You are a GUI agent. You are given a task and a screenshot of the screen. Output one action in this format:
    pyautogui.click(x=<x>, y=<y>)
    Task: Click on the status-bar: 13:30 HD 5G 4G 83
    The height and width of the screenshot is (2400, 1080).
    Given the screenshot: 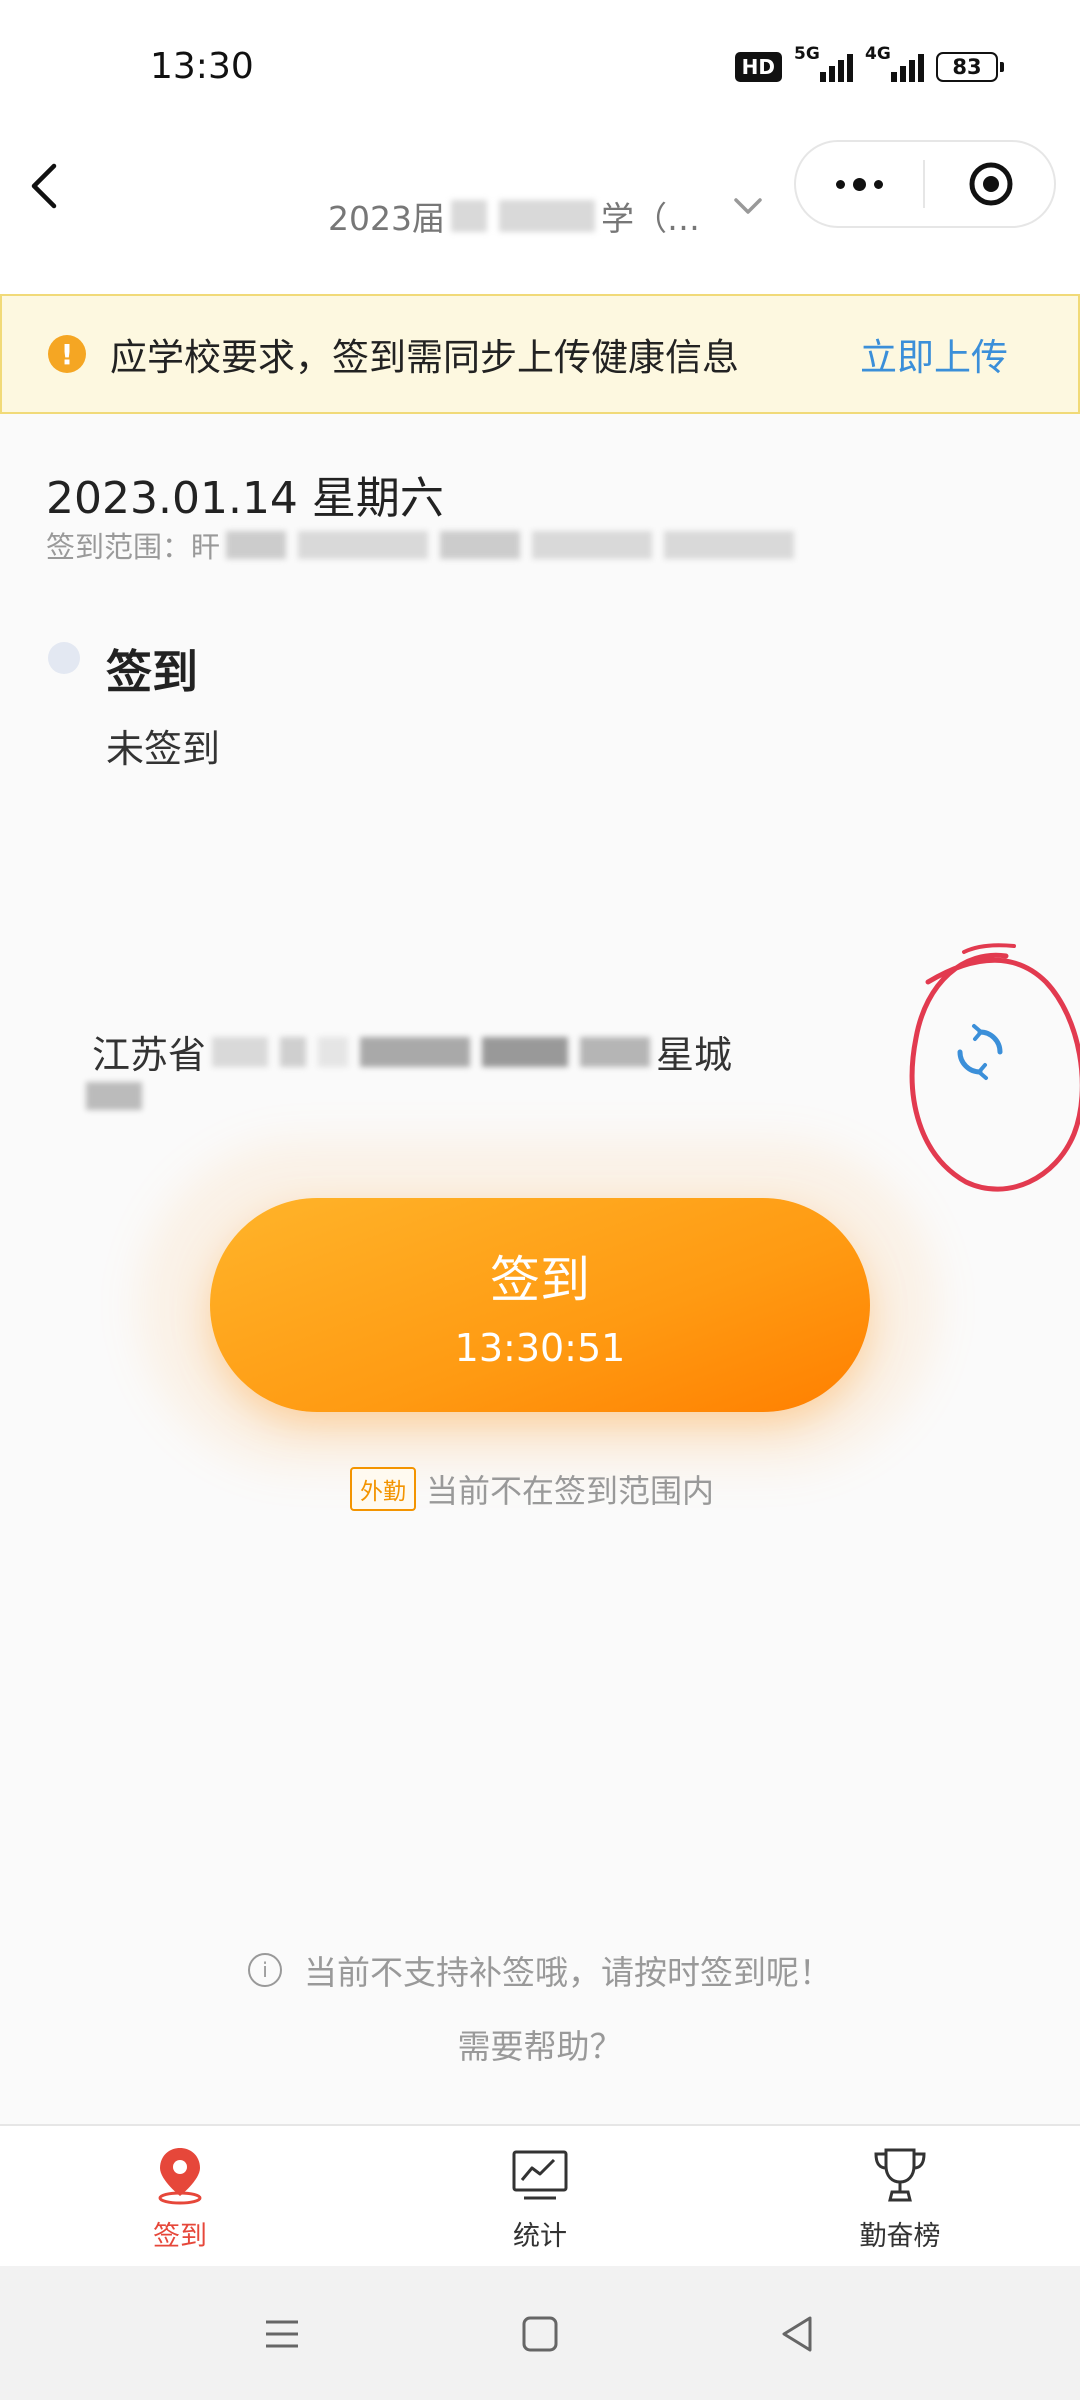 What is the action you would take?
    pyautogui.click(x=540, y=70)
    